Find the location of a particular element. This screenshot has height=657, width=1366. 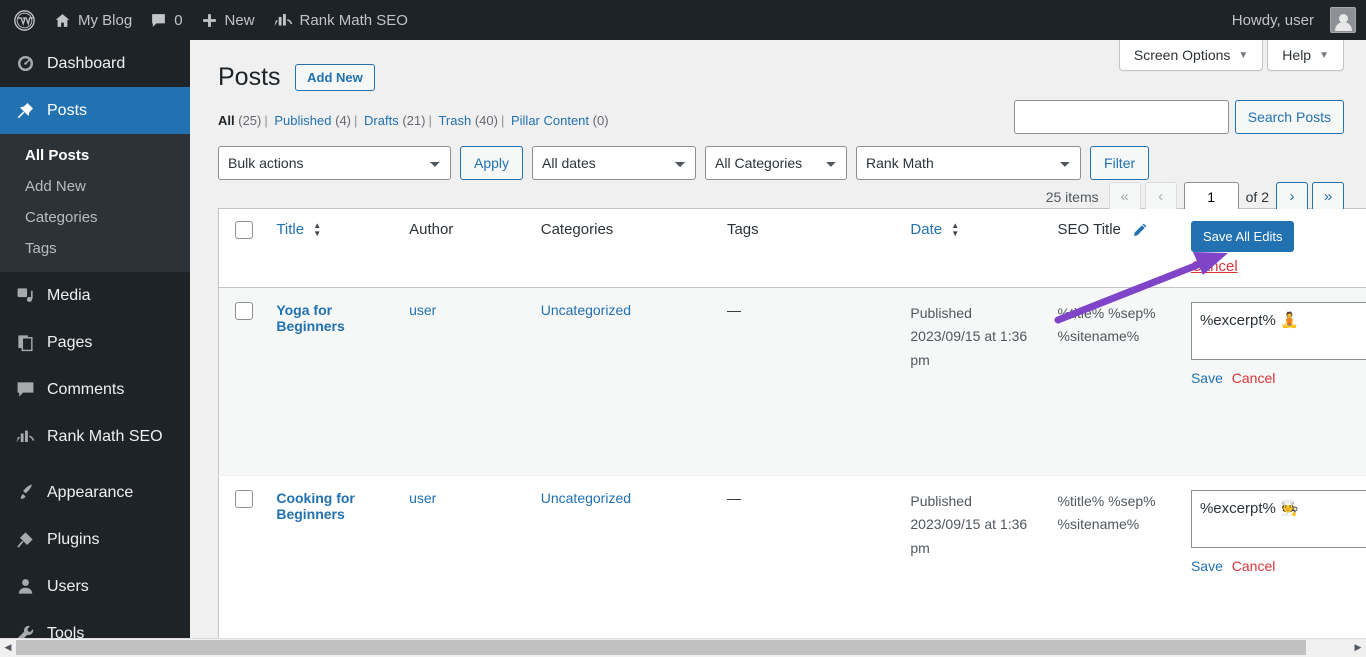

sidebar-label-posts: Posts is located at coordinates (67, 111).